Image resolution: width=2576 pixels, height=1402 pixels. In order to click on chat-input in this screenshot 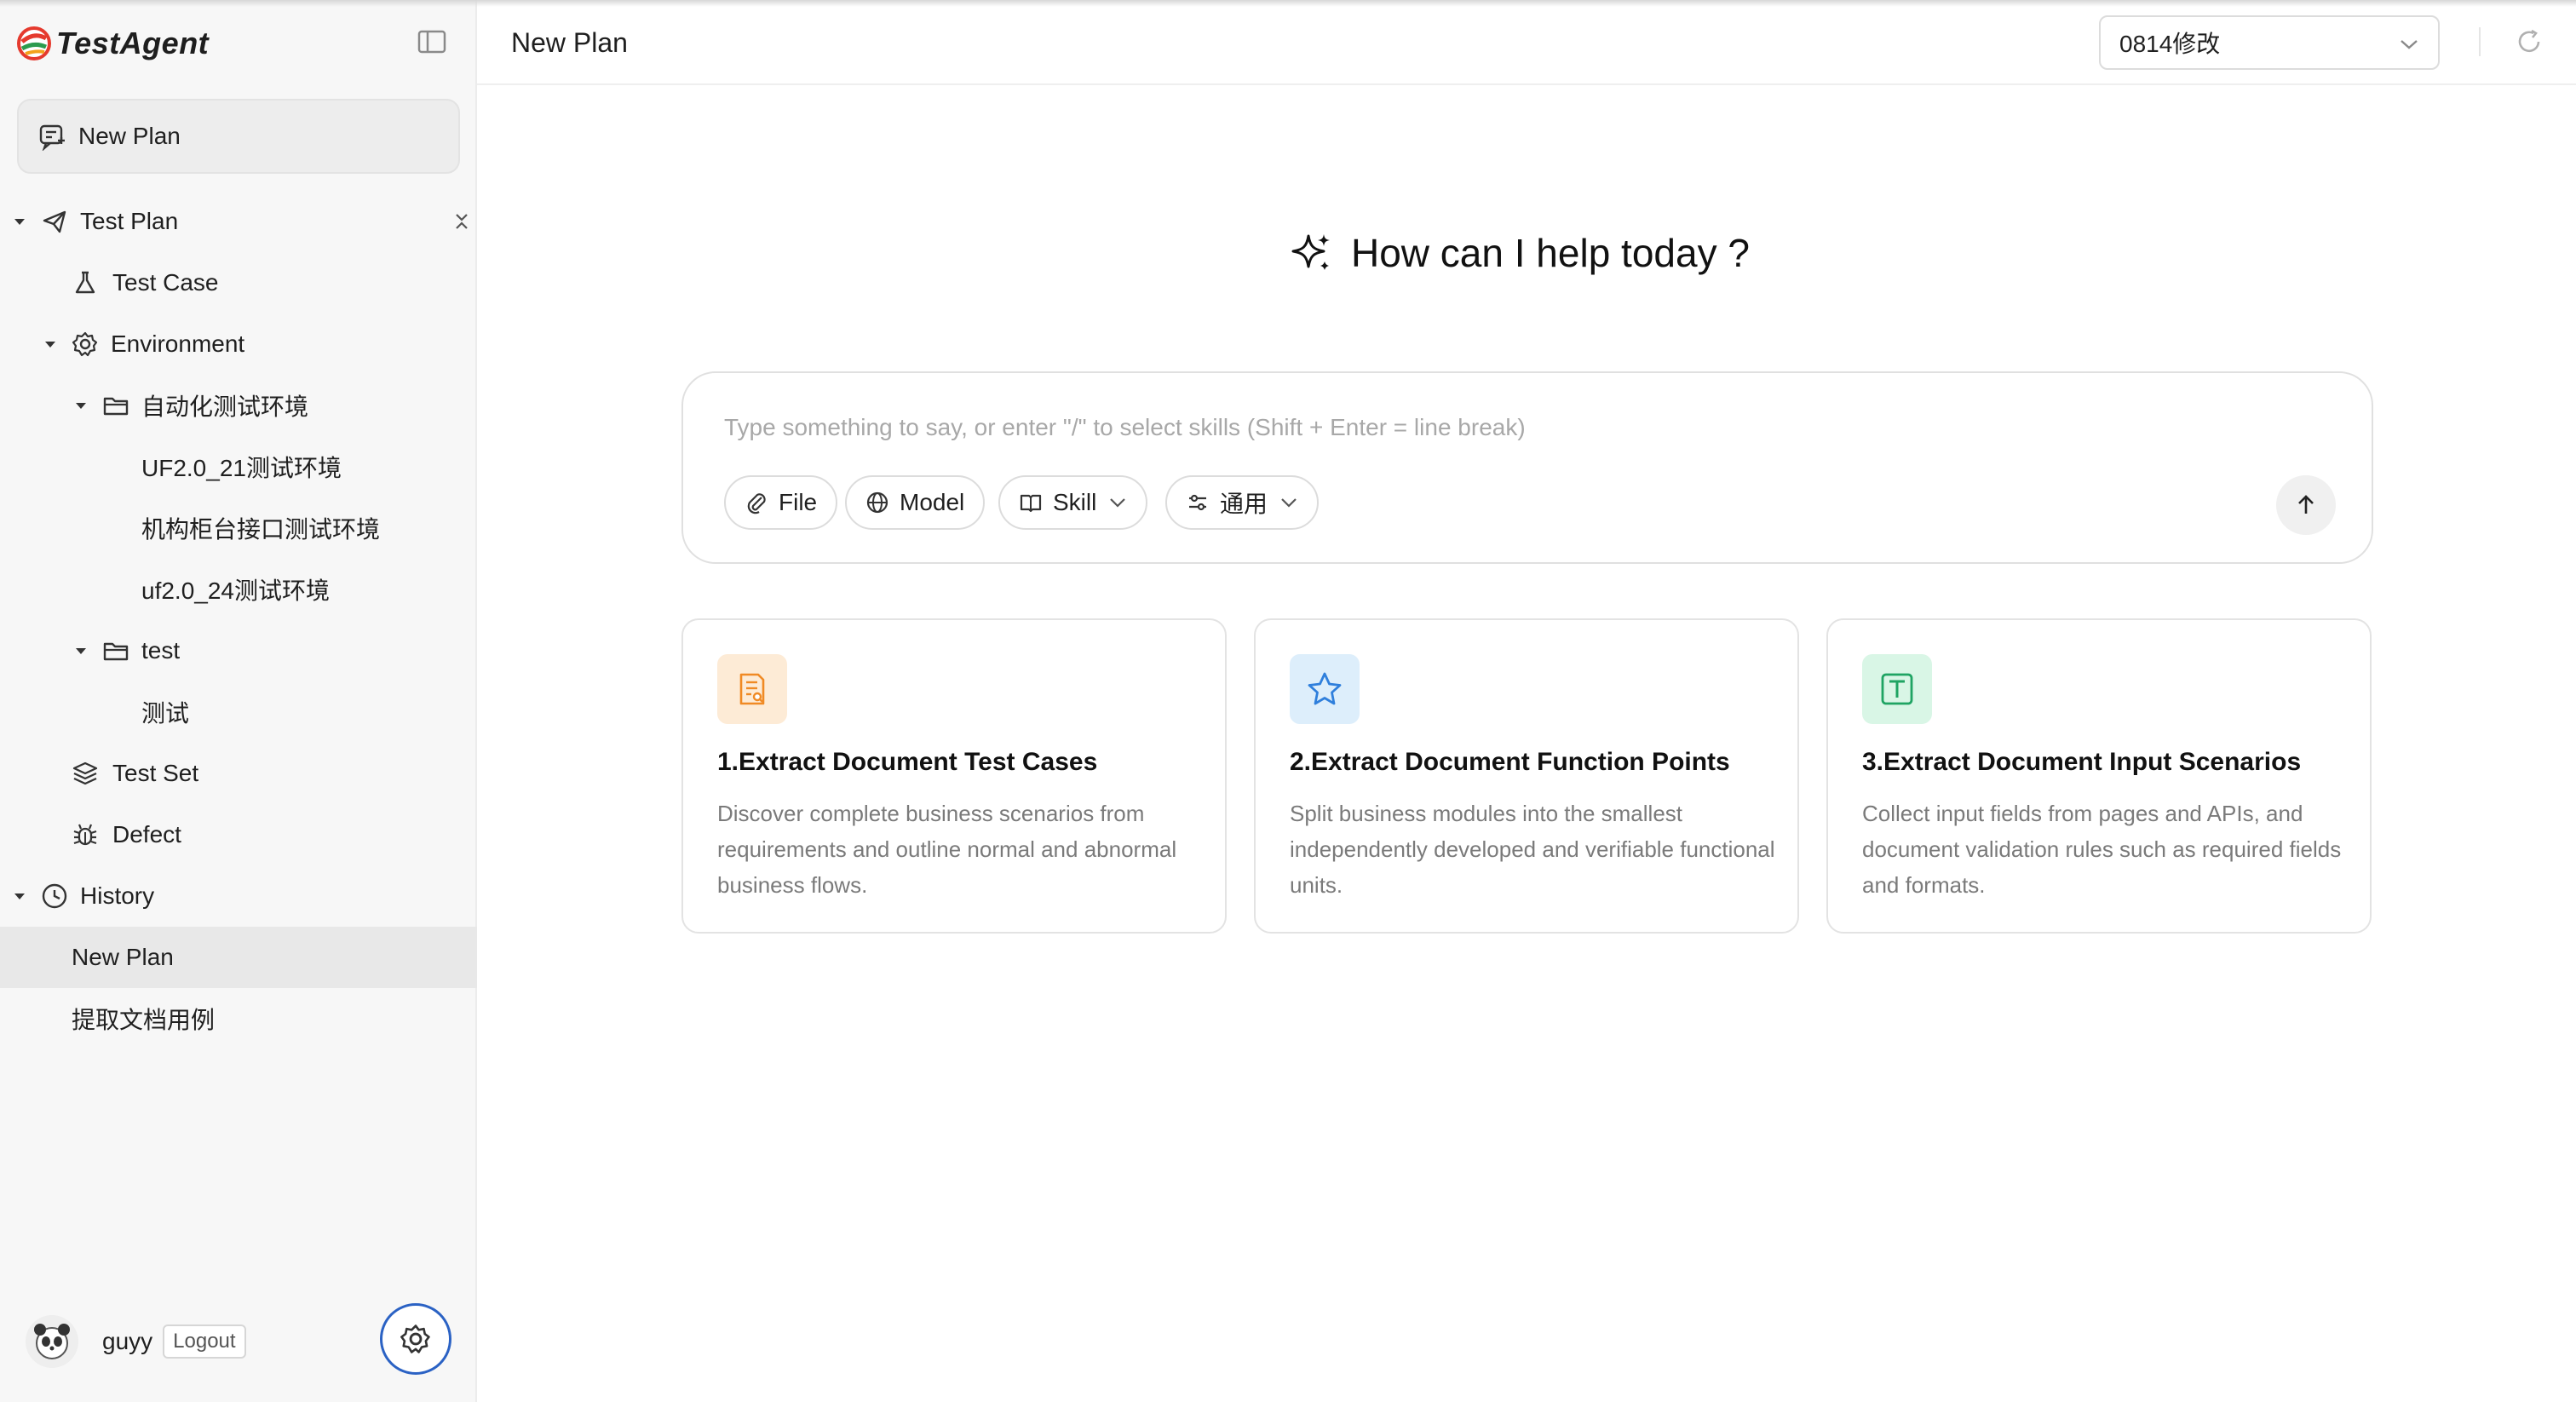, I will do `click(1448, 428)`.